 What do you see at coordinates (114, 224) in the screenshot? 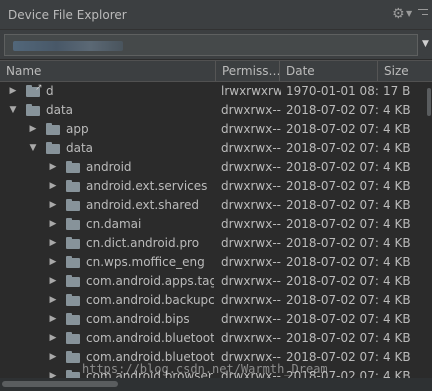
I see `file-name: cn.damai` at bounding box center [114, 224].